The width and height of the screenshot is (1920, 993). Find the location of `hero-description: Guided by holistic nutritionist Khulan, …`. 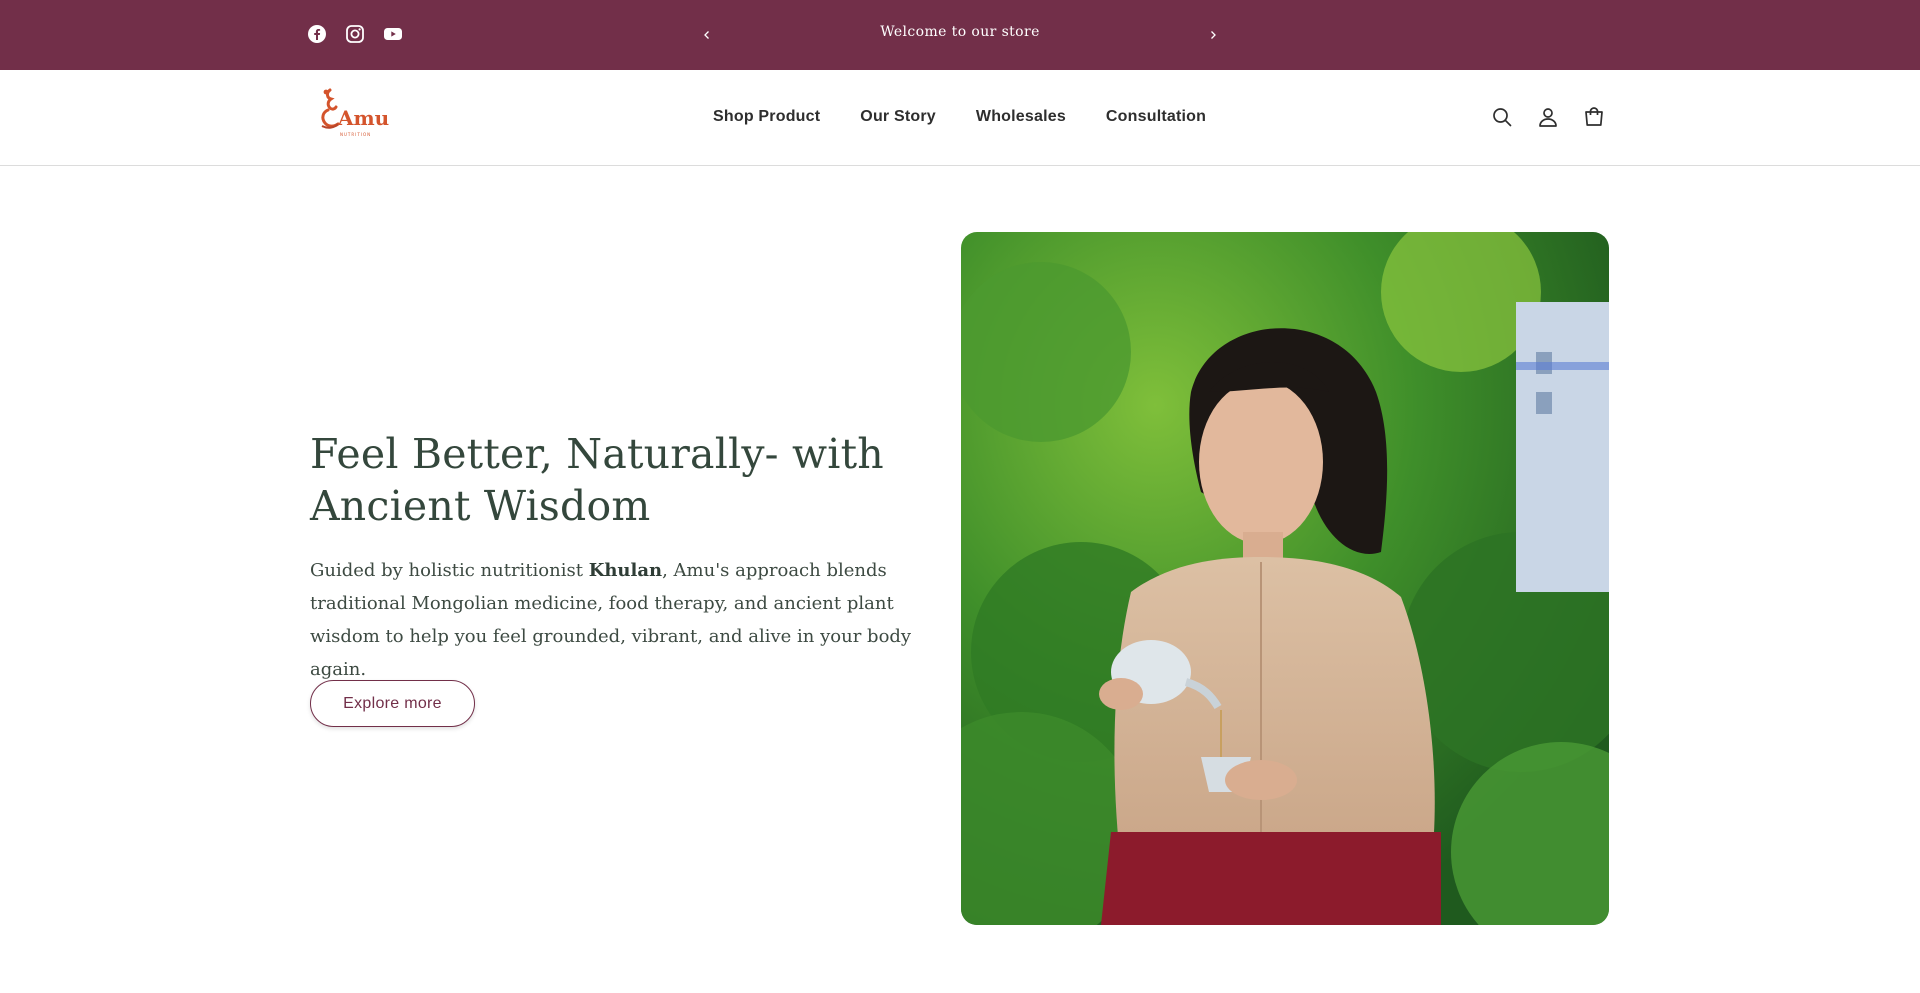

hero-description: Guided by holistic nutritionist Khulan, … is located at coordinates (630, 620).